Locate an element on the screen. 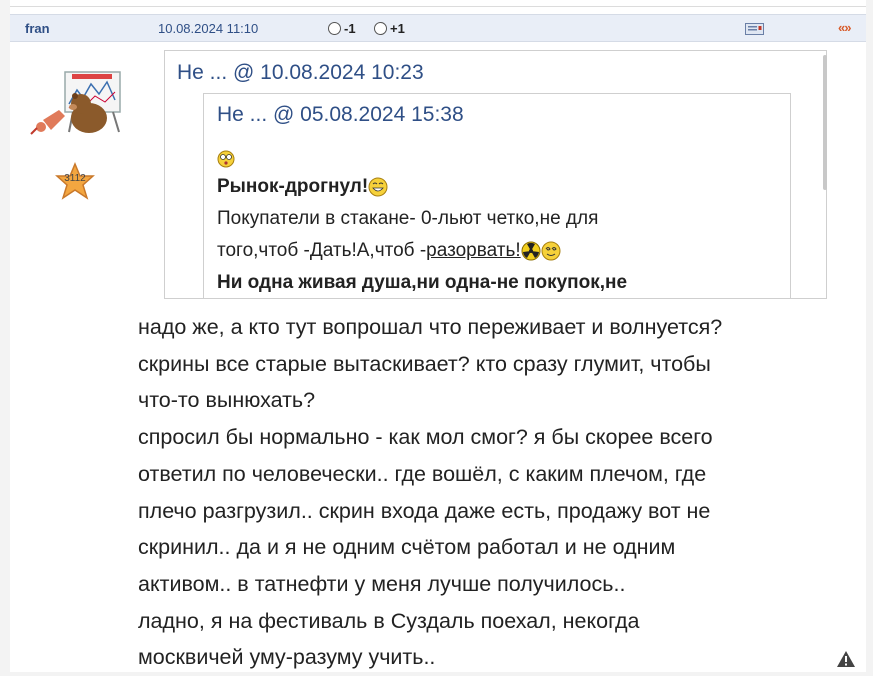 This screenshot has width=873, height=676. rating-value: 3112 is located at coordinates (75, 178).